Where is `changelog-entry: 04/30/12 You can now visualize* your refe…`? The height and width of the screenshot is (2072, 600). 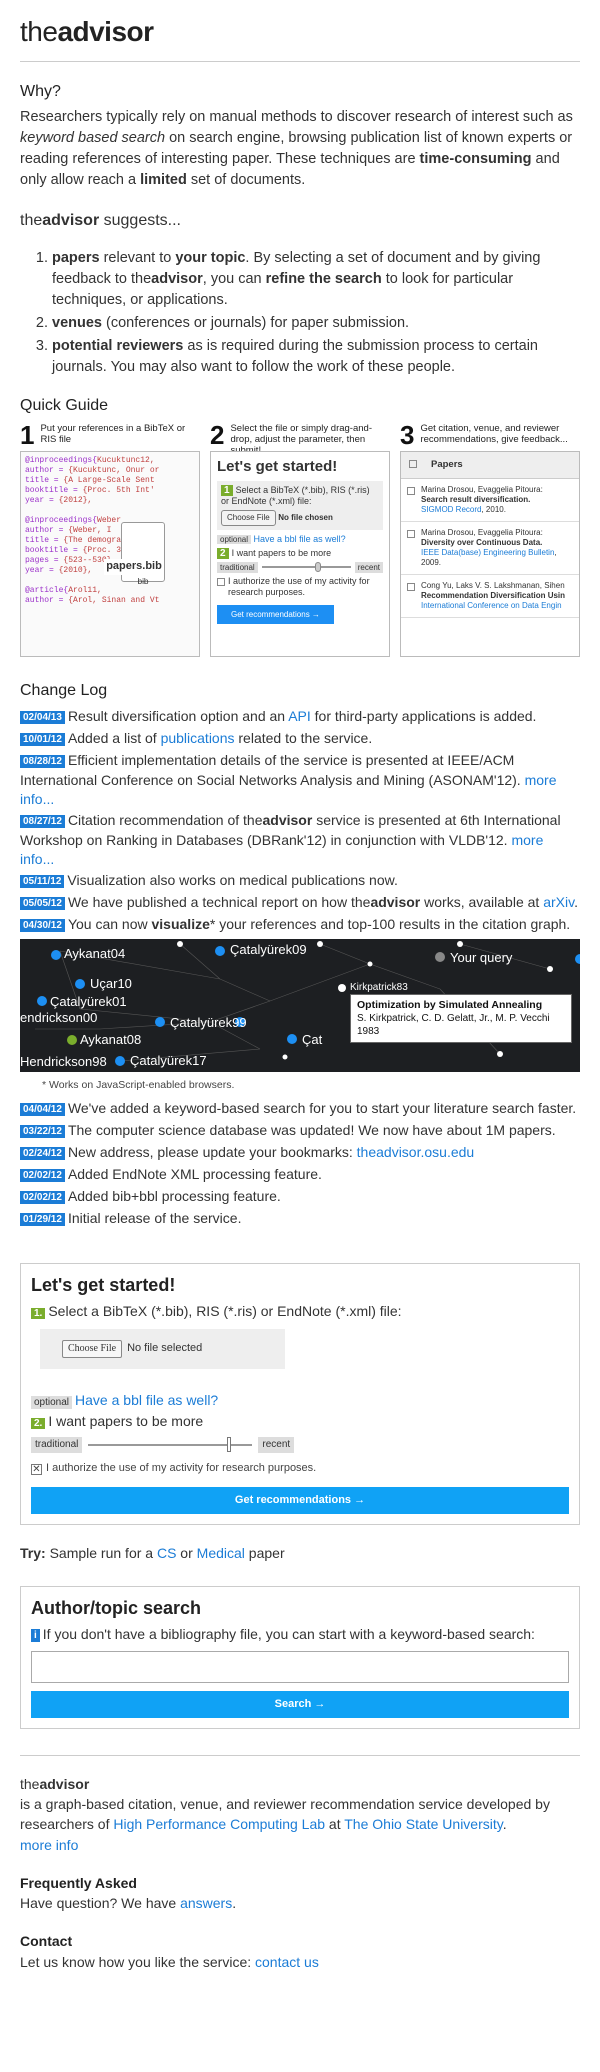 changelog-entry: 04/30/12 You can now visualize* your refe… is located at coordinates (300, 925).